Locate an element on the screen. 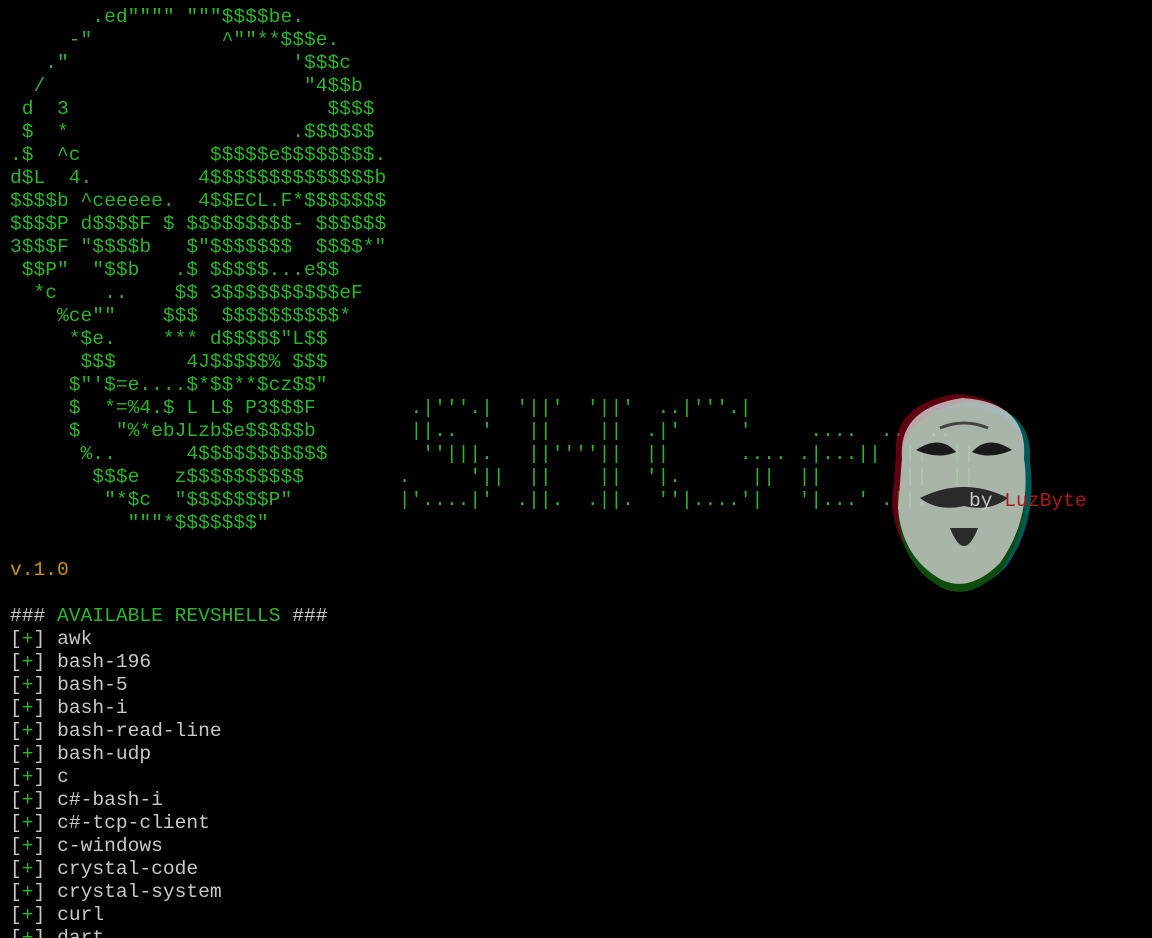 Image resolution: width=1152 pixels, height=938 pixels. ascii-logo-line: $$$$b ^ceeeee. 4$$ECL.F*$$$$$$$ is located at coordinates (198, 201).